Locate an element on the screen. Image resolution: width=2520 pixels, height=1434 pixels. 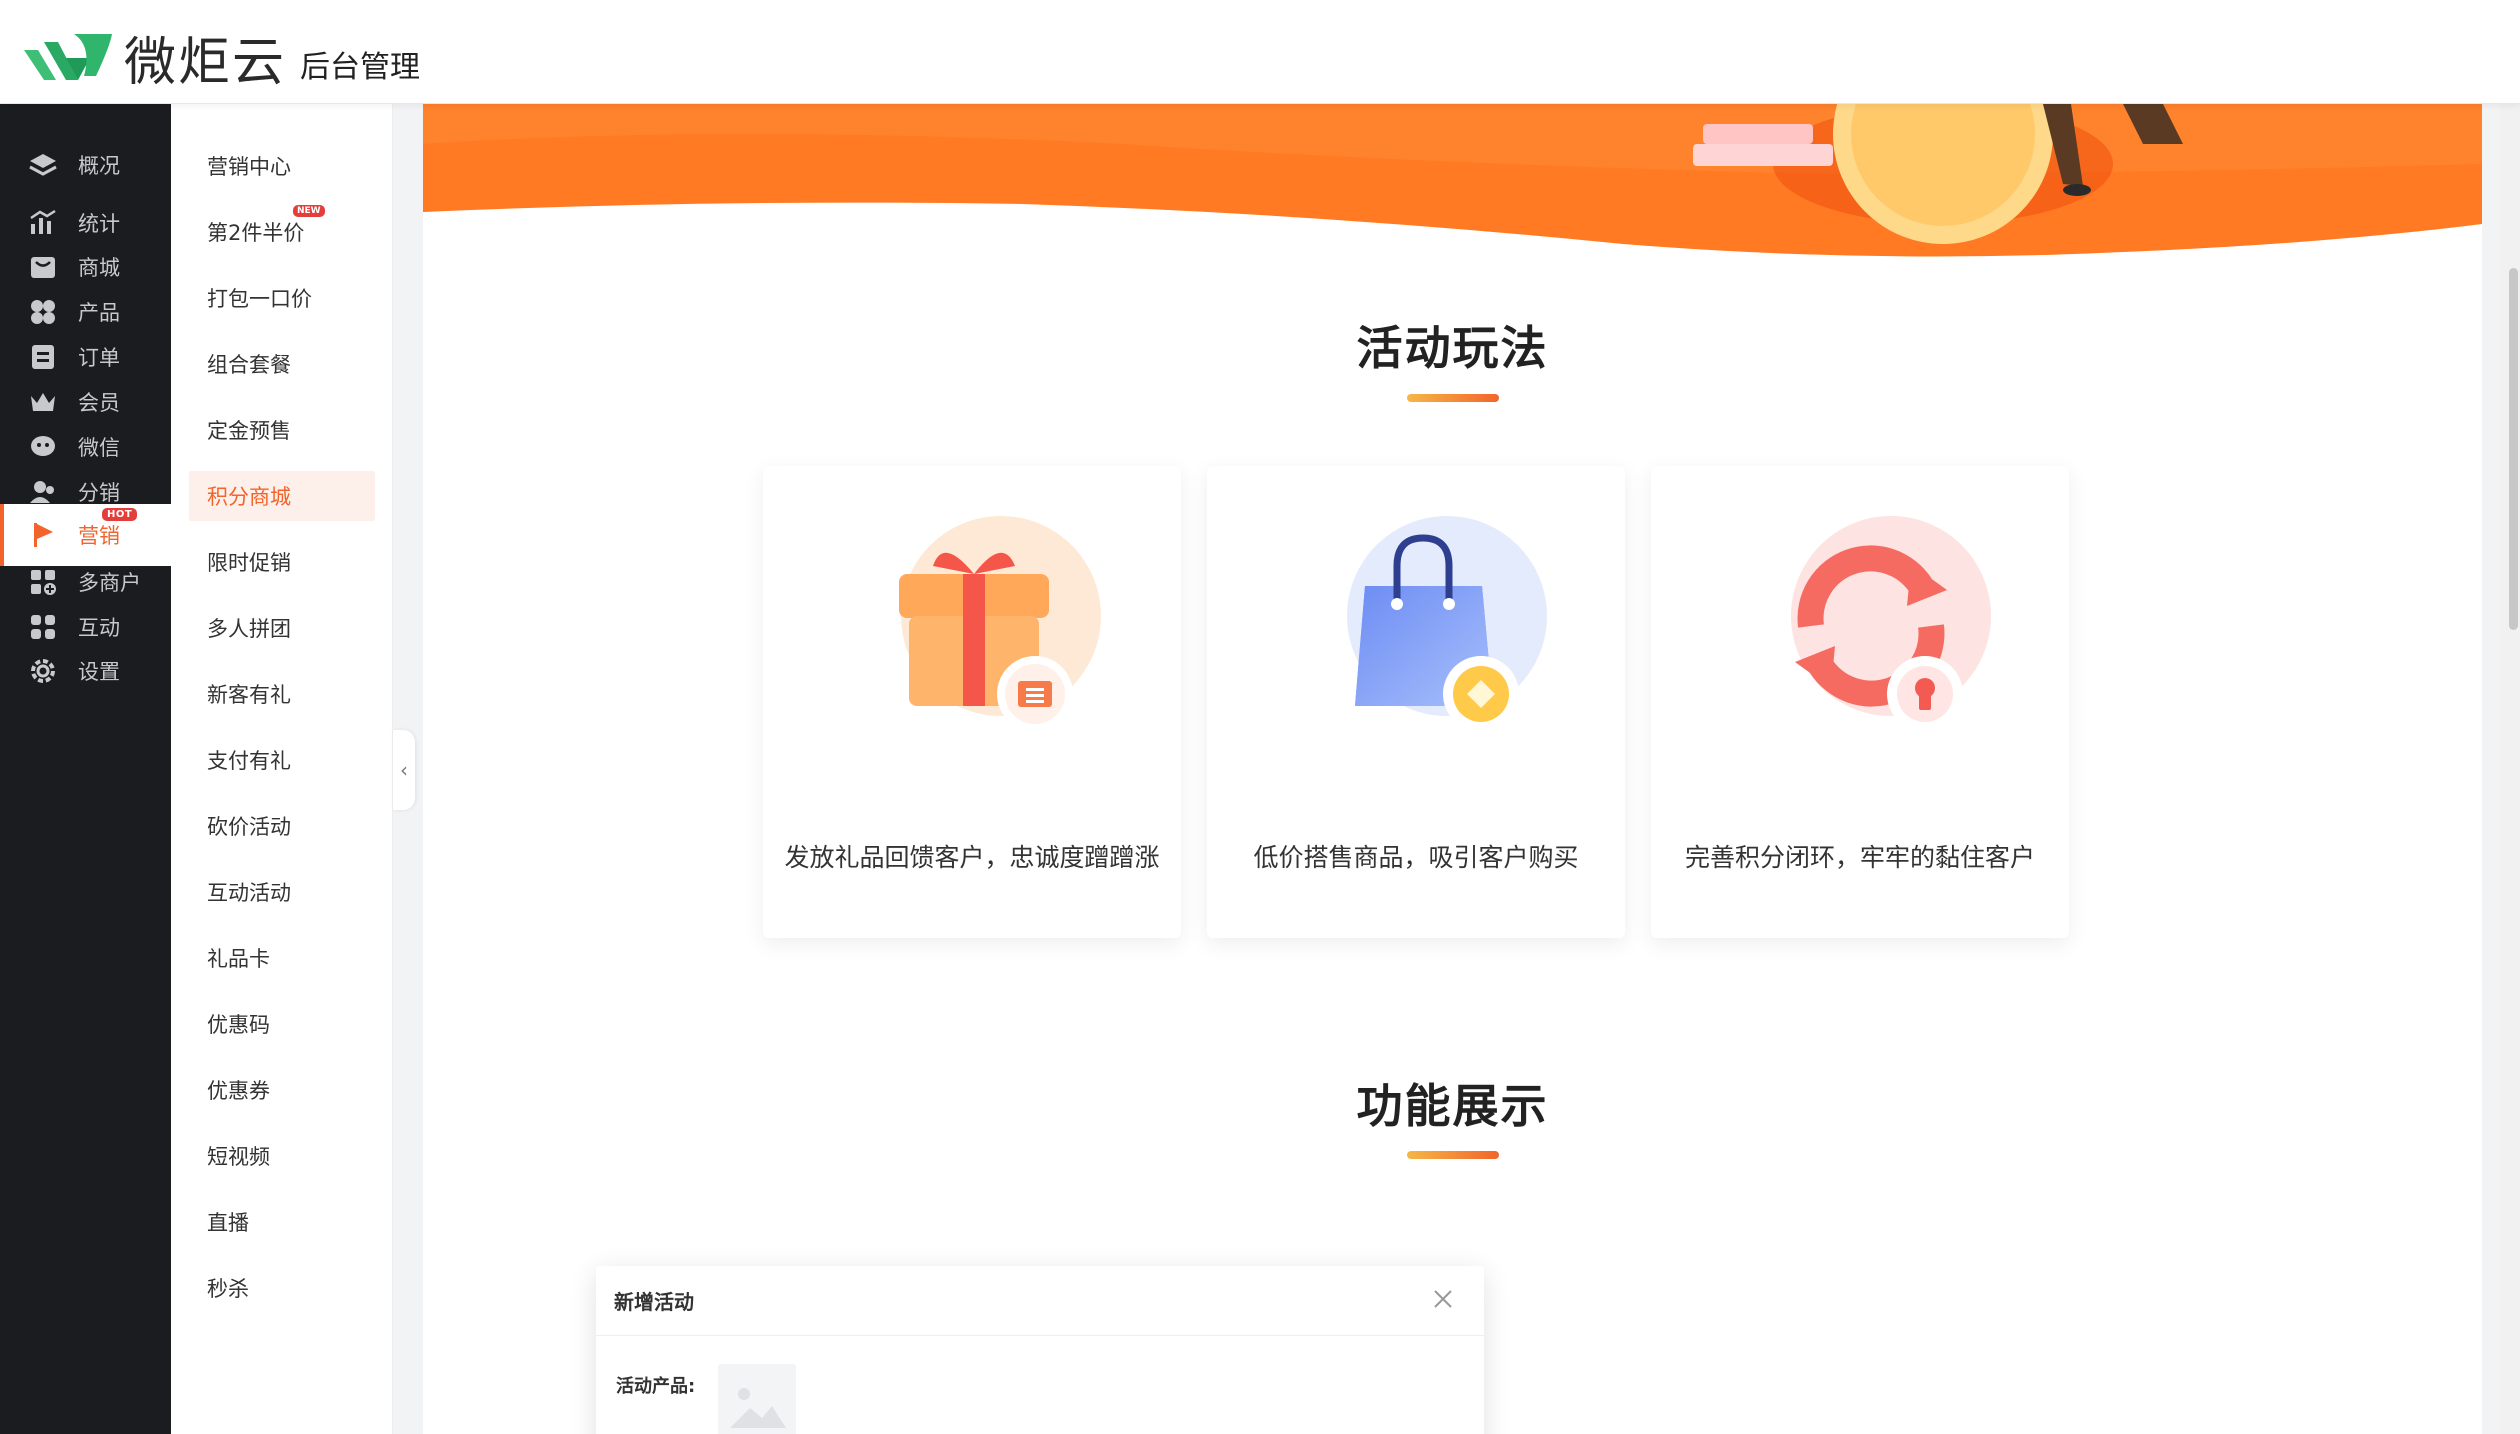
submenu-item-3: 组合套餐 is located at coordinates (282, 364).